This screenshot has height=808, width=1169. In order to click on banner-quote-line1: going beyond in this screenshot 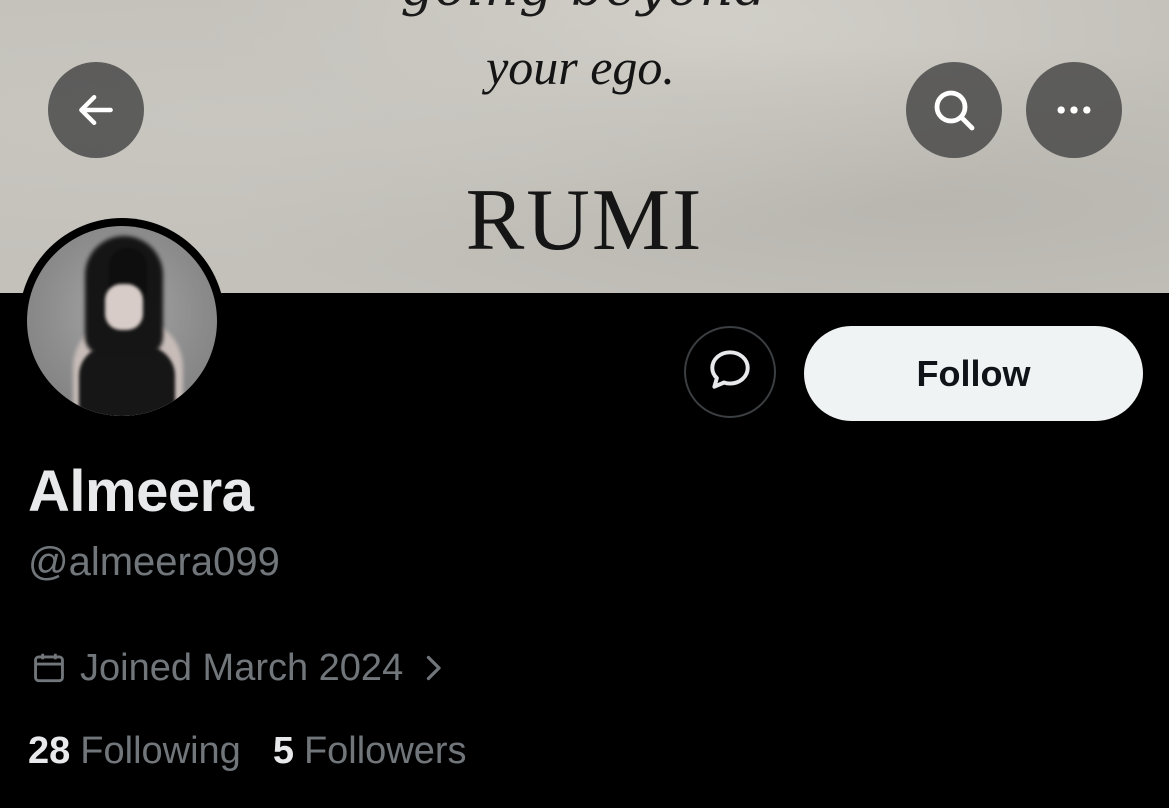, I will do `click(584, 9)`.